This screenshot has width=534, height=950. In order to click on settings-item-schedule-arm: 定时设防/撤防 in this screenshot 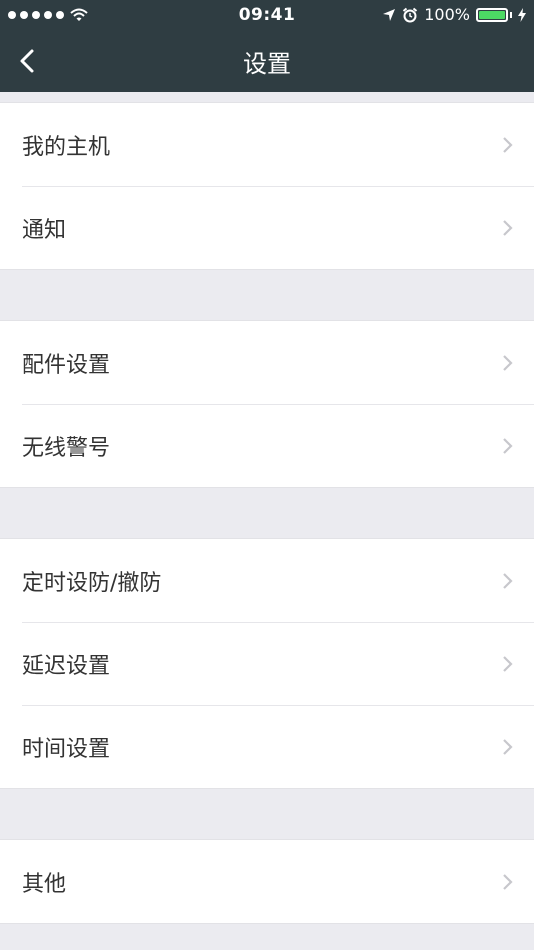, I will do `click(267, 580)`.